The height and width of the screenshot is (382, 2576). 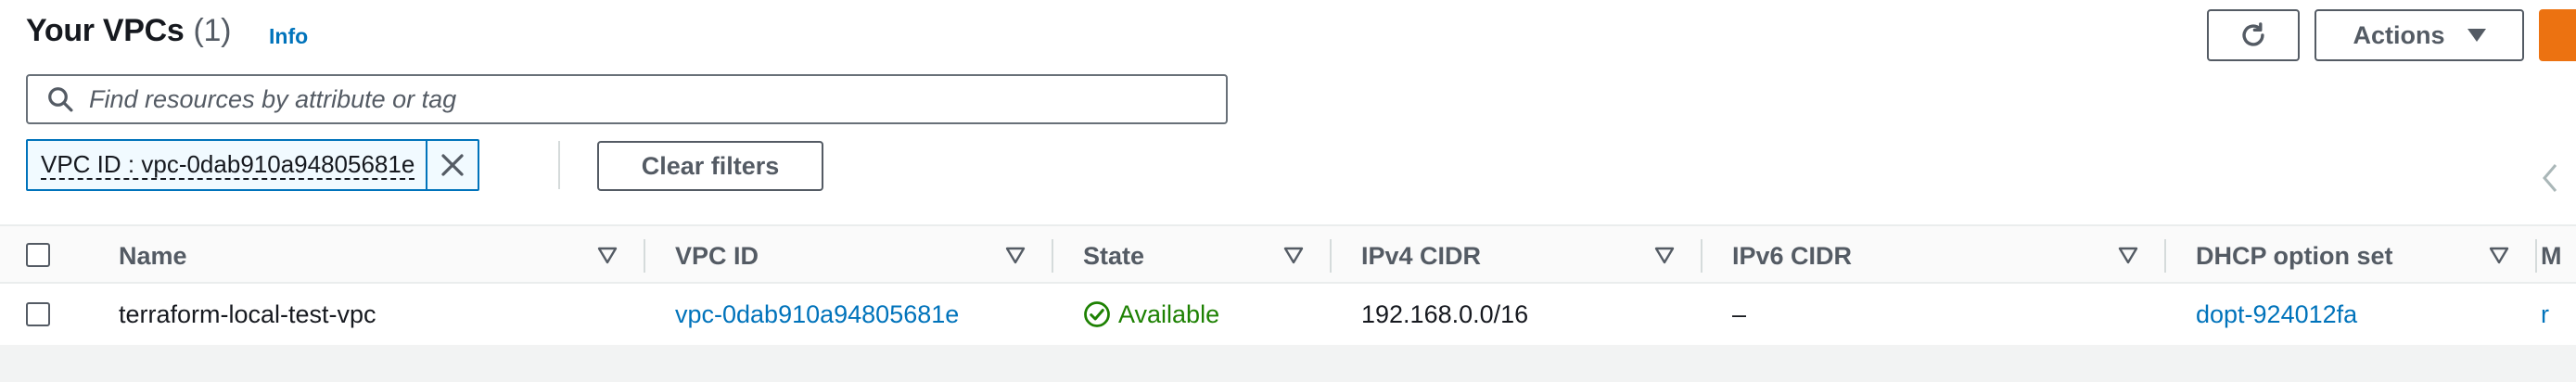 I want to click on column-header-ipv4-cidr: IPv4 CIDR, so click(x=1421, y=256).